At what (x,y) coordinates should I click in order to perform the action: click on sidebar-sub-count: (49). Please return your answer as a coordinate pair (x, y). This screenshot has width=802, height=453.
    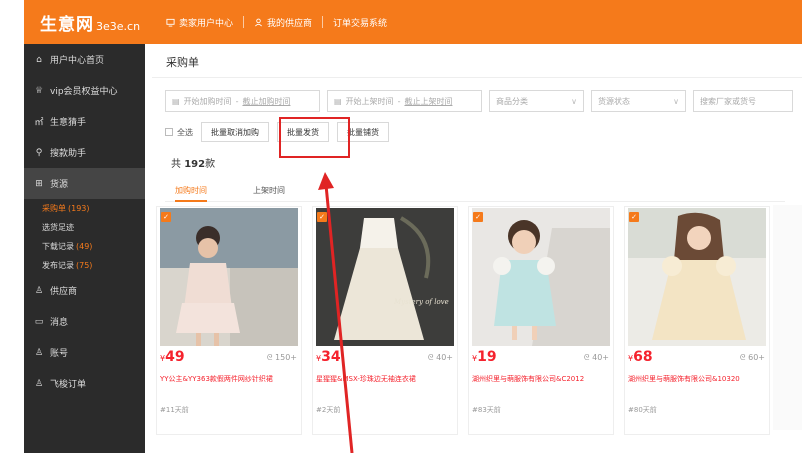
    Looking at the image, I should click on (84, 246).